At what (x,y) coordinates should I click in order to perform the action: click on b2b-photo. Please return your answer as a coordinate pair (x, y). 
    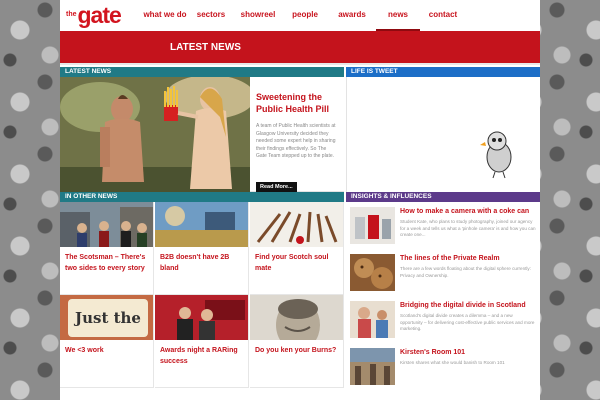
    Looking at the image, I should click on (201, 224).